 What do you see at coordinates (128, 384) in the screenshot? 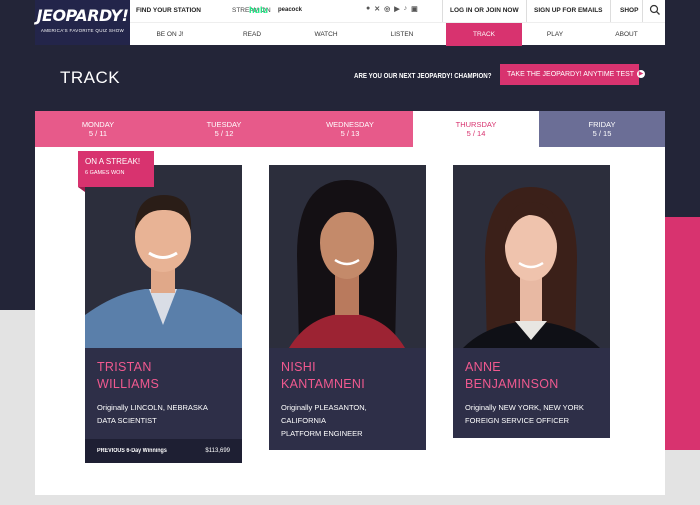
I see `last-name: WILLIAMS` at bounding box center [128, 384].